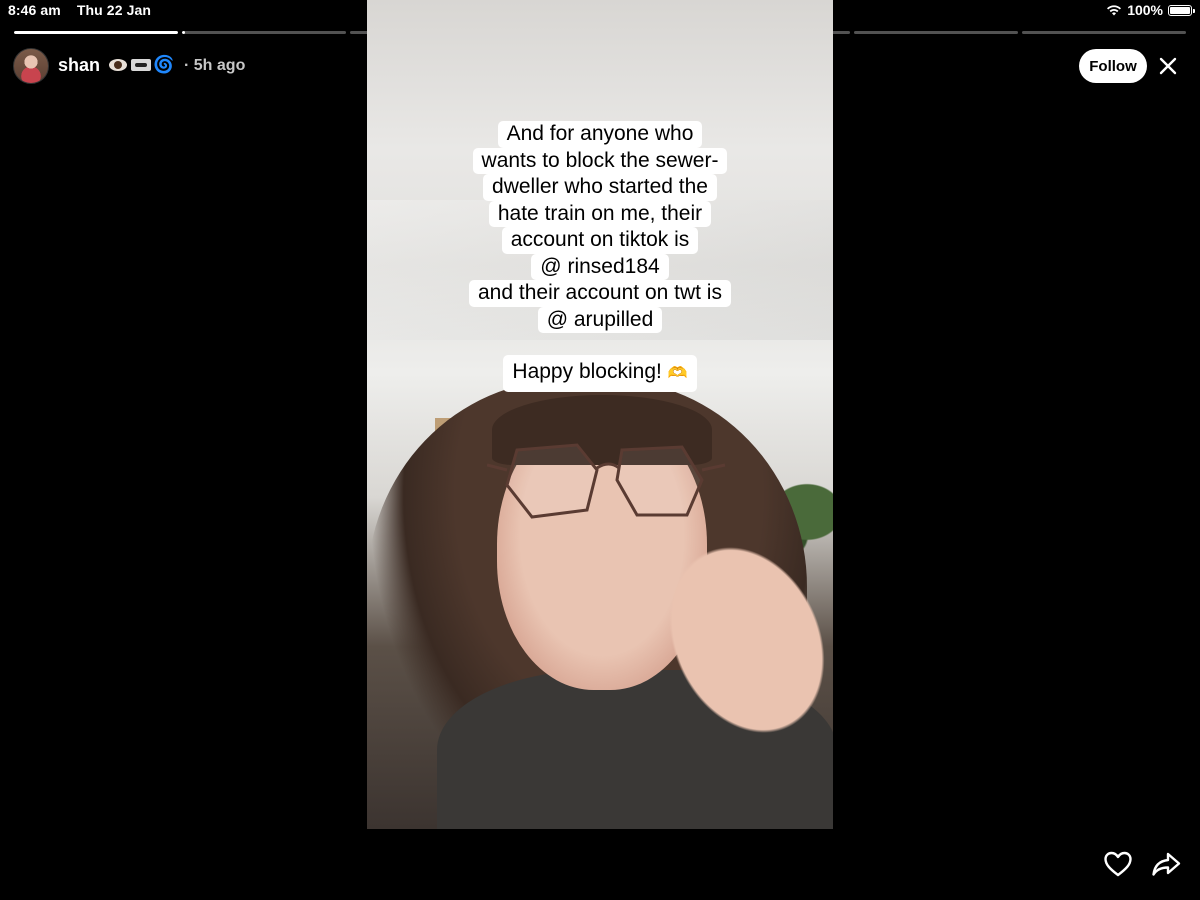 This screenshot has width=1200, height=900. I want to click on caption-line-6: @ rinsed184, so click(600, 266).